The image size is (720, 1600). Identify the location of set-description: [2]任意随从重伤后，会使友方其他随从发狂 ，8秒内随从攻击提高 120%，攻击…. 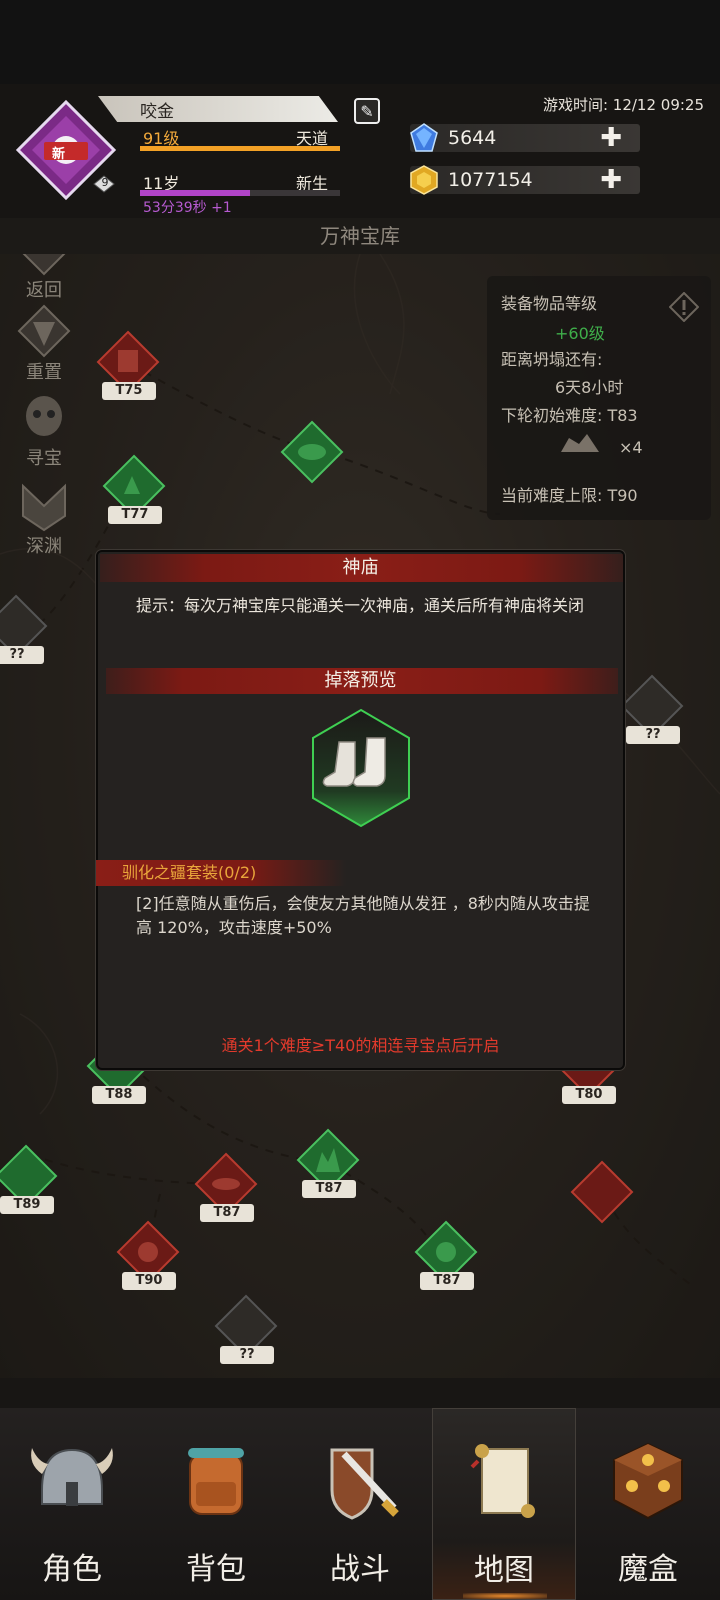
(363, 915).